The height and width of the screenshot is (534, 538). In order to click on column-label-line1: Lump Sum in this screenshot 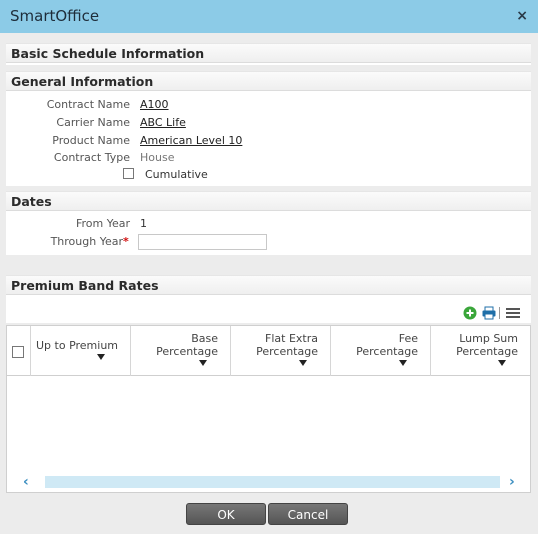, I will do `click(488, 338)`.